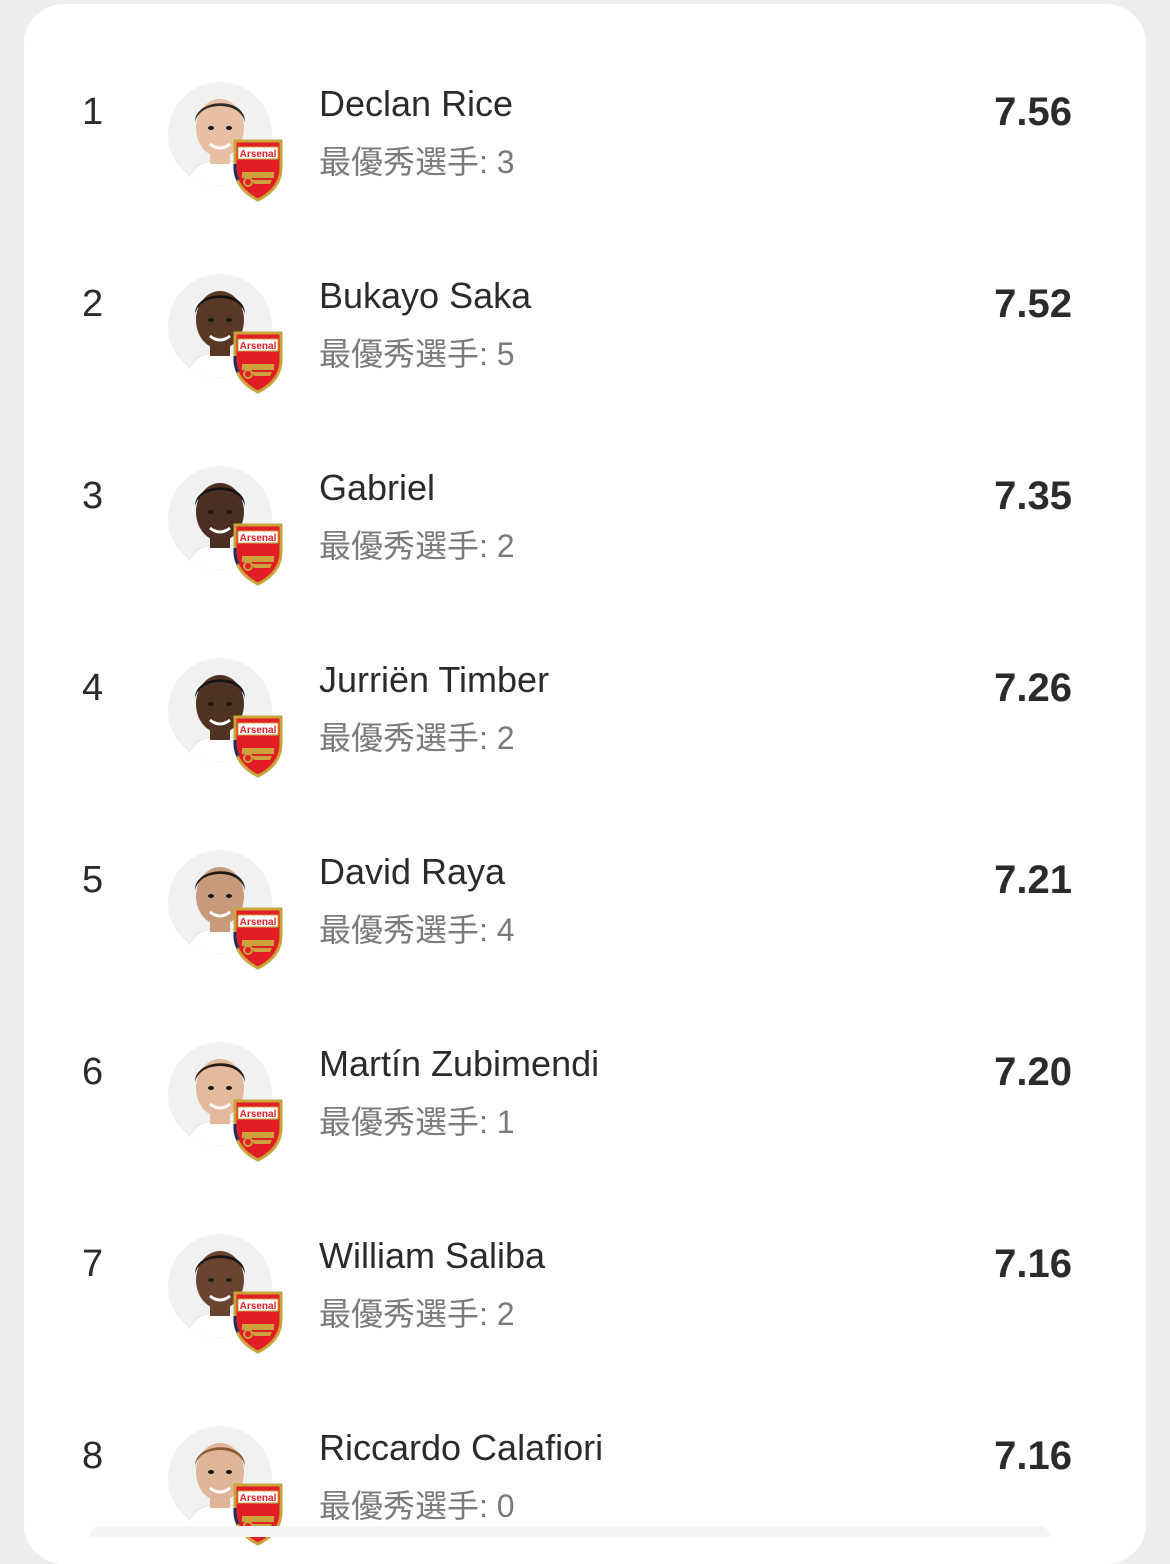  Describe the element at coordinates (505, 930) in the screenshot. I see `motm-value: 4` at that location.